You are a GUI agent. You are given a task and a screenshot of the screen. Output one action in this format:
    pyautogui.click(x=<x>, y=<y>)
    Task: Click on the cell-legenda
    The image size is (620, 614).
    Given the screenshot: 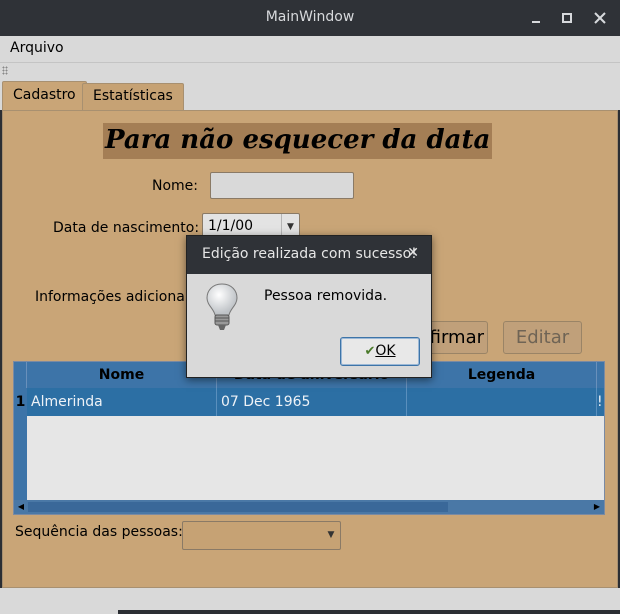 What is the action you would take?
    pyautogui.click(x=502, y=402)
    